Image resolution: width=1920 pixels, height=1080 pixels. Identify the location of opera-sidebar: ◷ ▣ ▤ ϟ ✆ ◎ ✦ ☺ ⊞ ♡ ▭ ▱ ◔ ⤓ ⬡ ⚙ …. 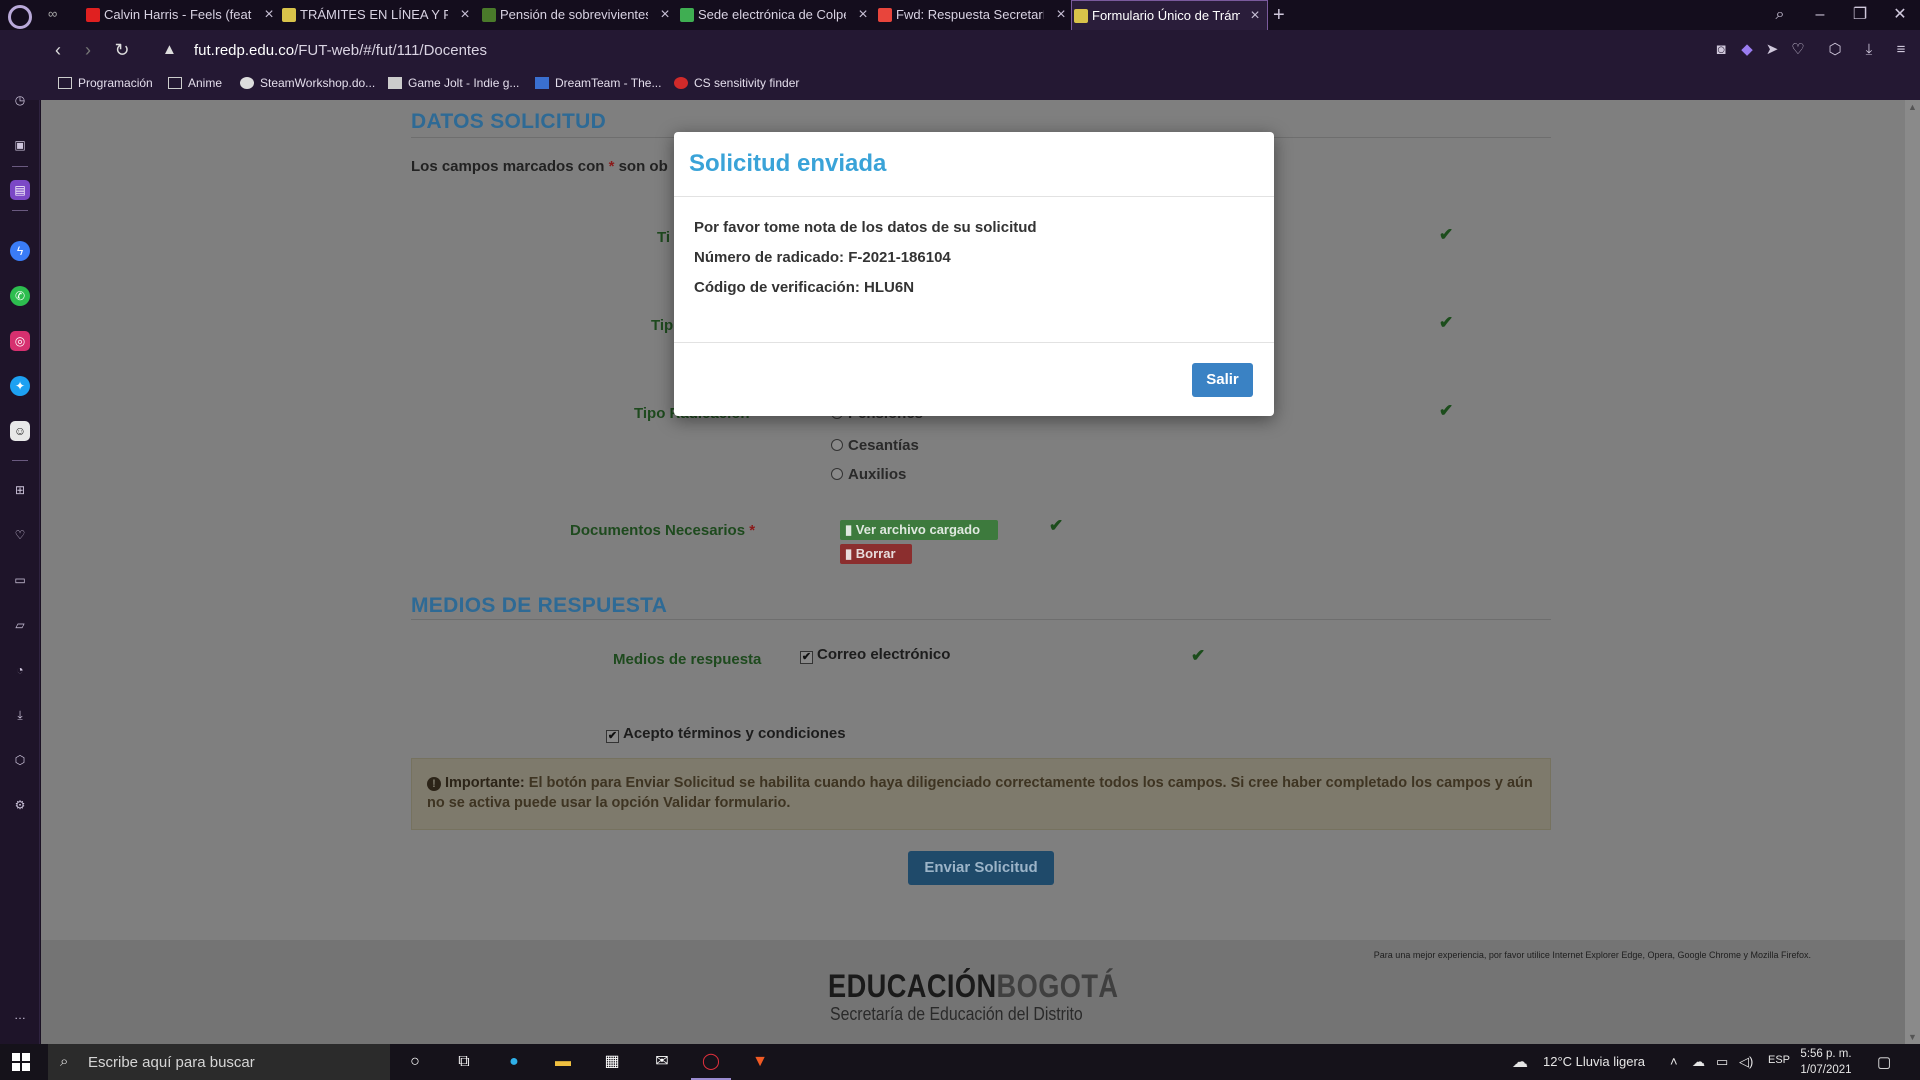
(20, 568).